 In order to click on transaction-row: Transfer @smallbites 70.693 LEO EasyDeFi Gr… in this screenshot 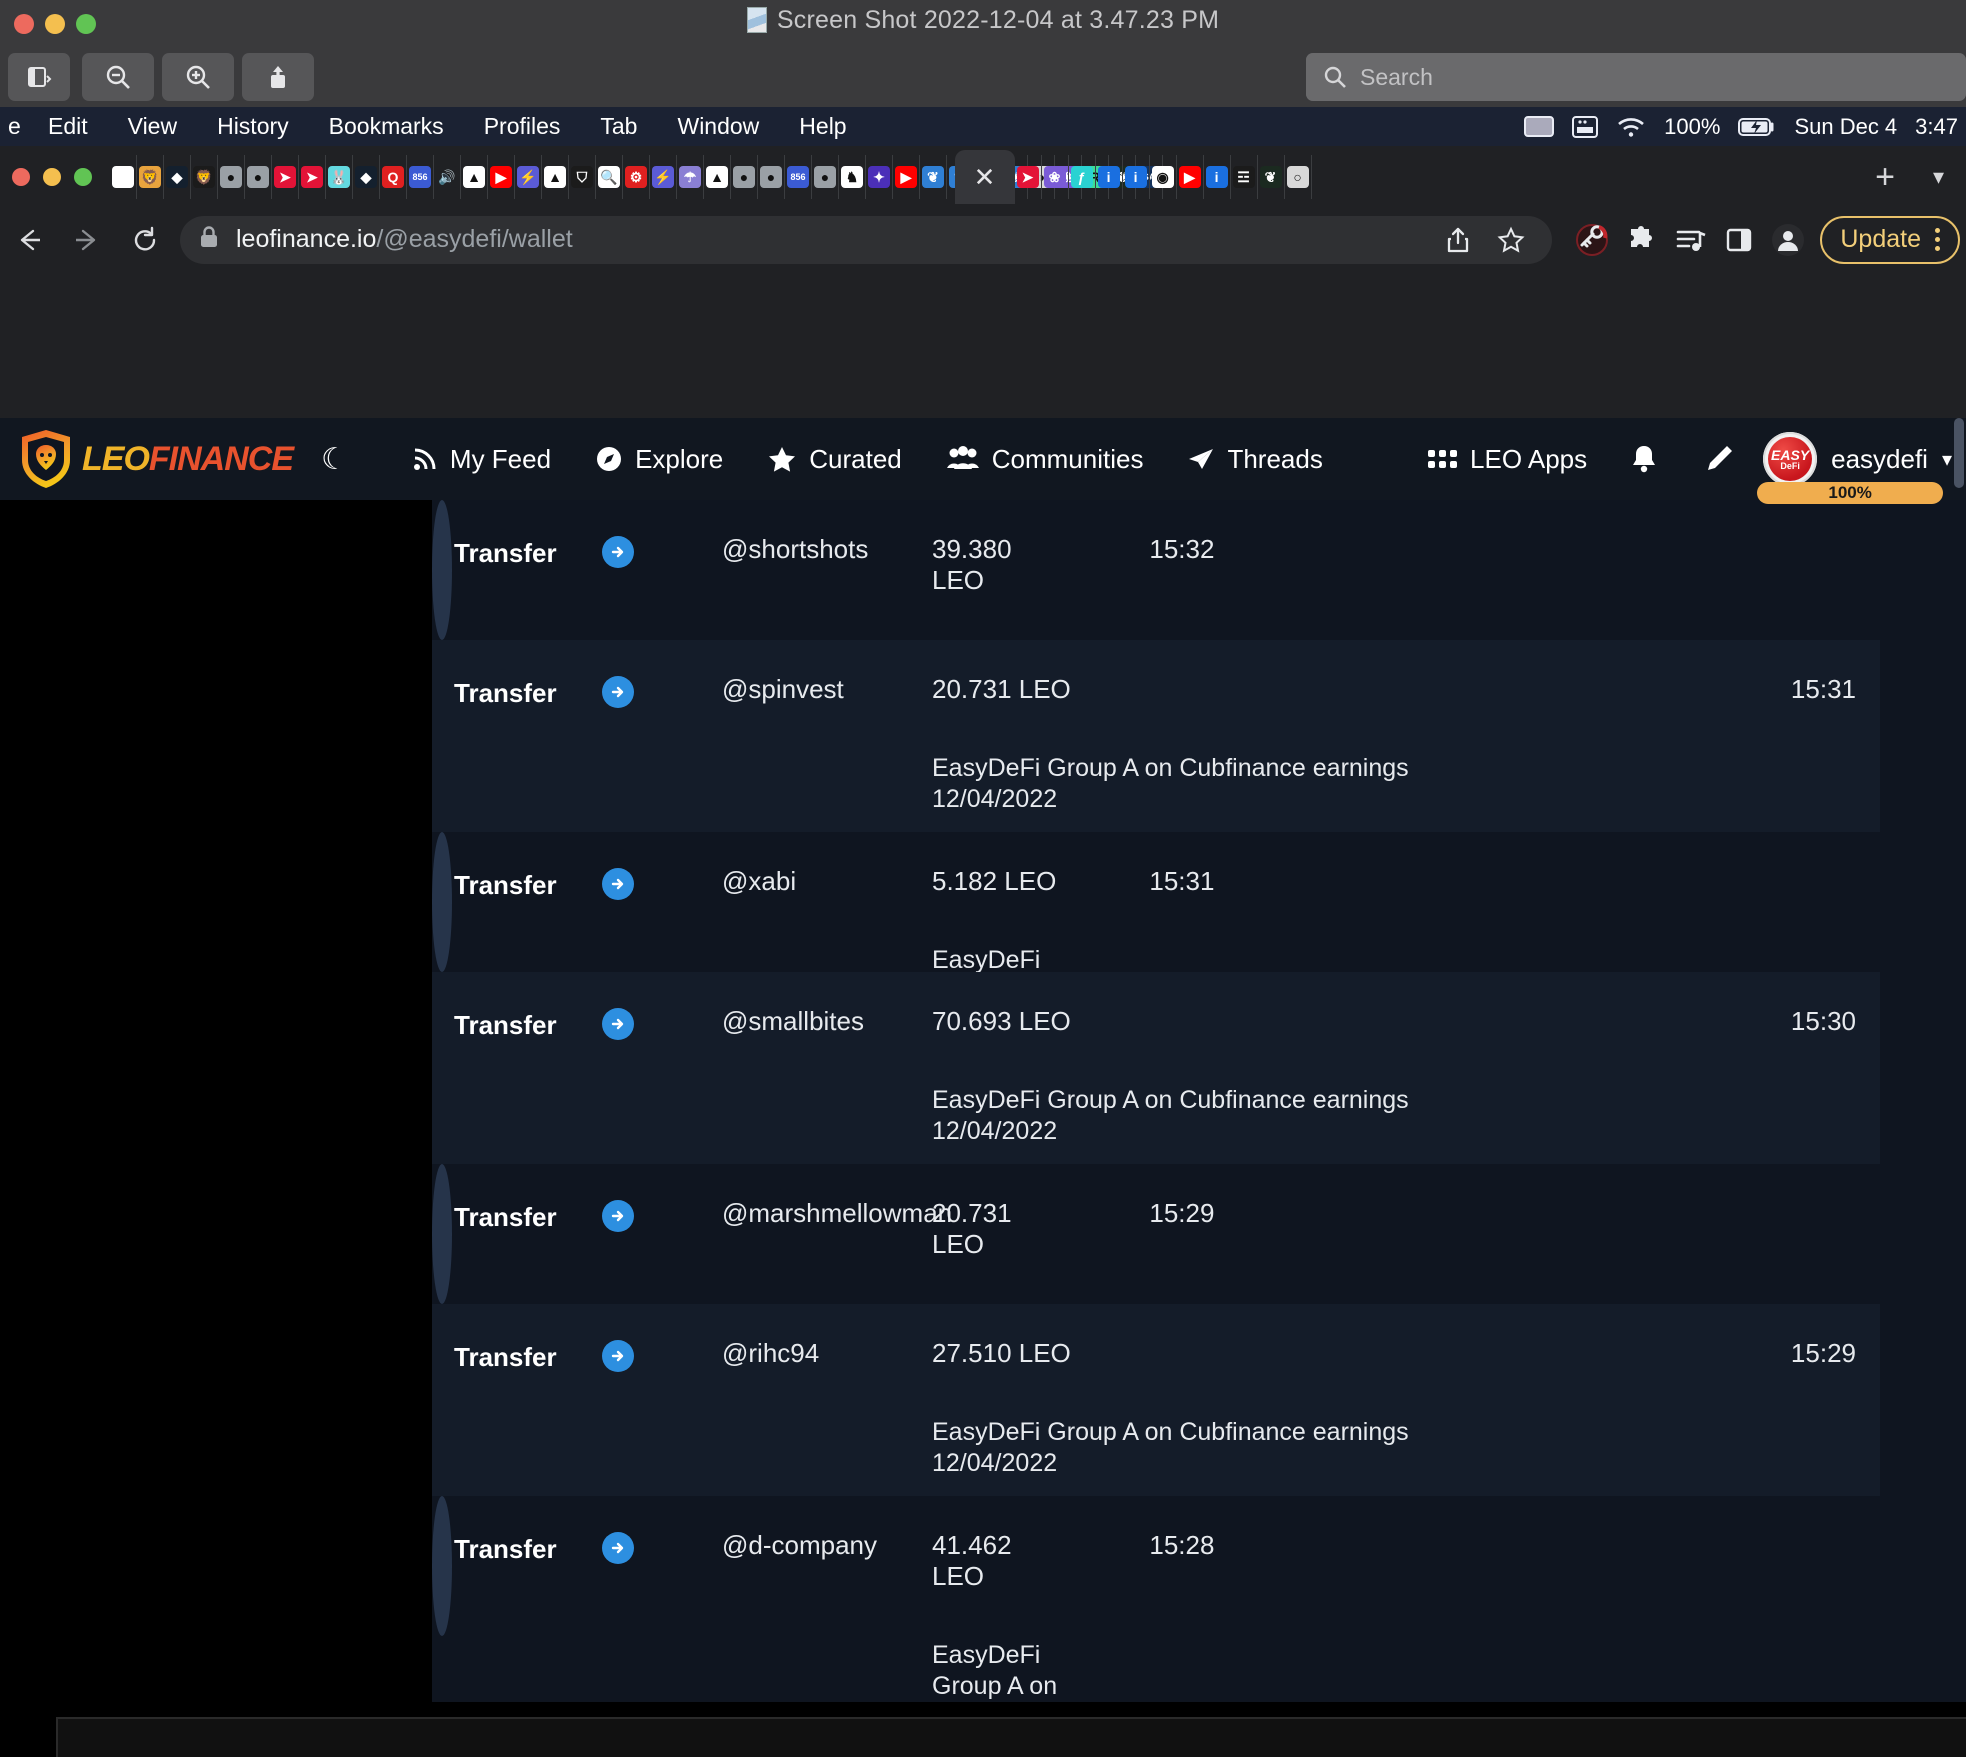, I will do `click(1156, 1068)`.